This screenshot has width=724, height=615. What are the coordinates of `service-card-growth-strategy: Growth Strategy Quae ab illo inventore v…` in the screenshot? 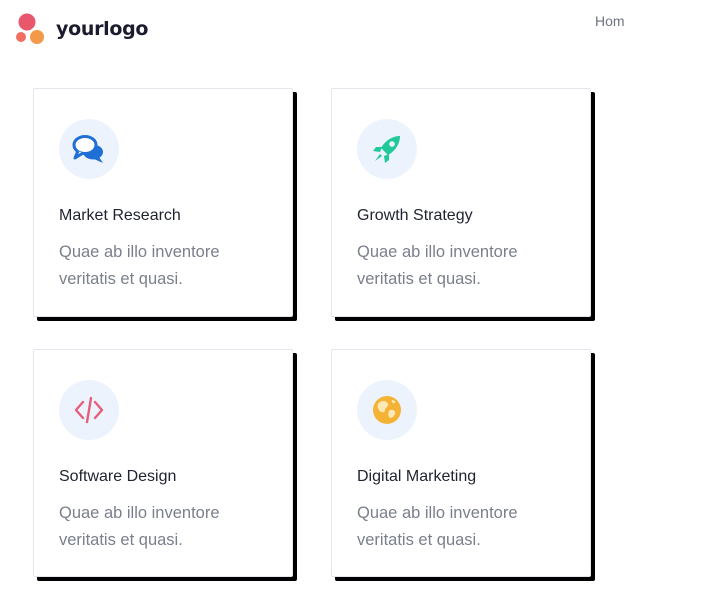 It's located at (461, 202).